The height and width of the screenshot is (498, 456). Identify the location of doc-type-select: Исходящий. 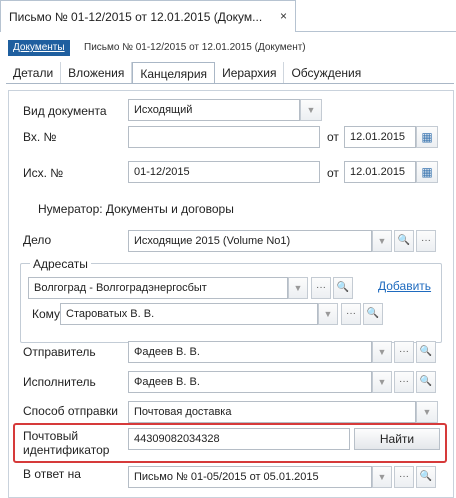
(214, 110).